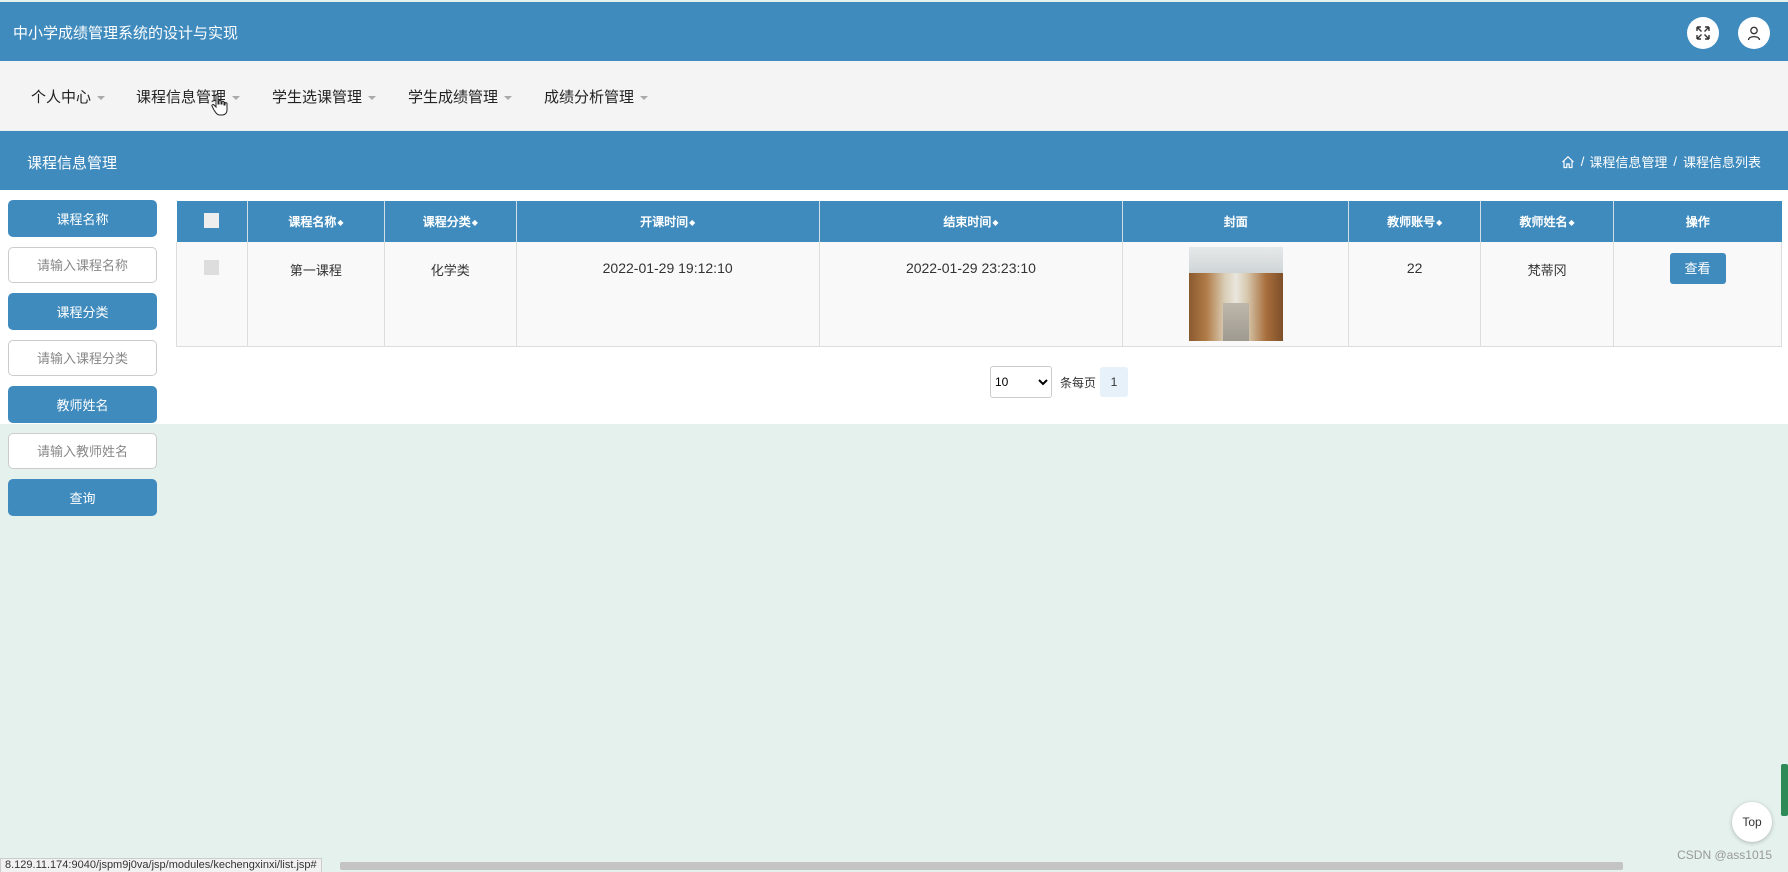 The image size is (1788, 872). Describe the element at coordinates (316, 221) in the screenshot. I see `column-header-course-name: 课程名称◆` at that location.